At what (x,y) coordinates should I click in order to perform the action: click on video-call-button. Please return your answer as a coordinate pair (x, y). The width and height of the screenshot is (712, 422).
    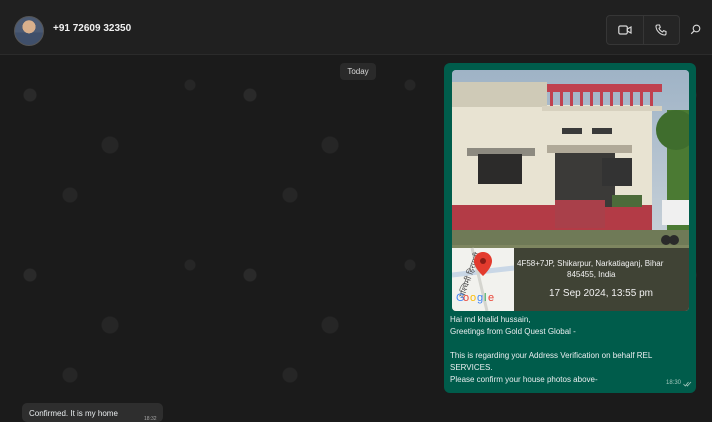
    Looking at the image, I should click on (625, 30).